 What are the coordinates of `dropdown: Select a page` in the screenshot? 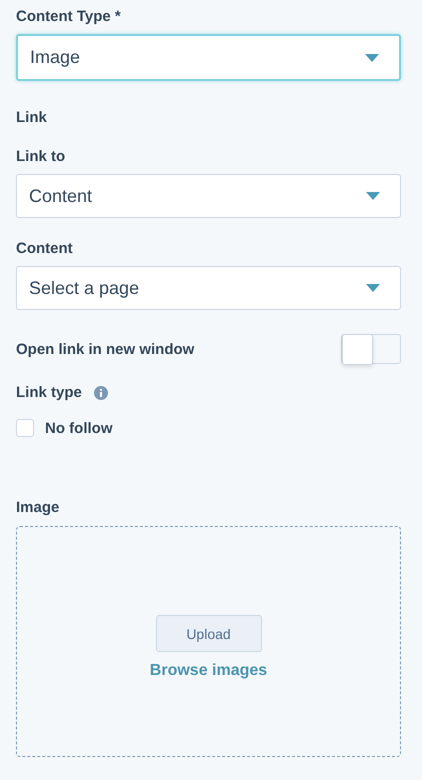 It's located at (208, 288).